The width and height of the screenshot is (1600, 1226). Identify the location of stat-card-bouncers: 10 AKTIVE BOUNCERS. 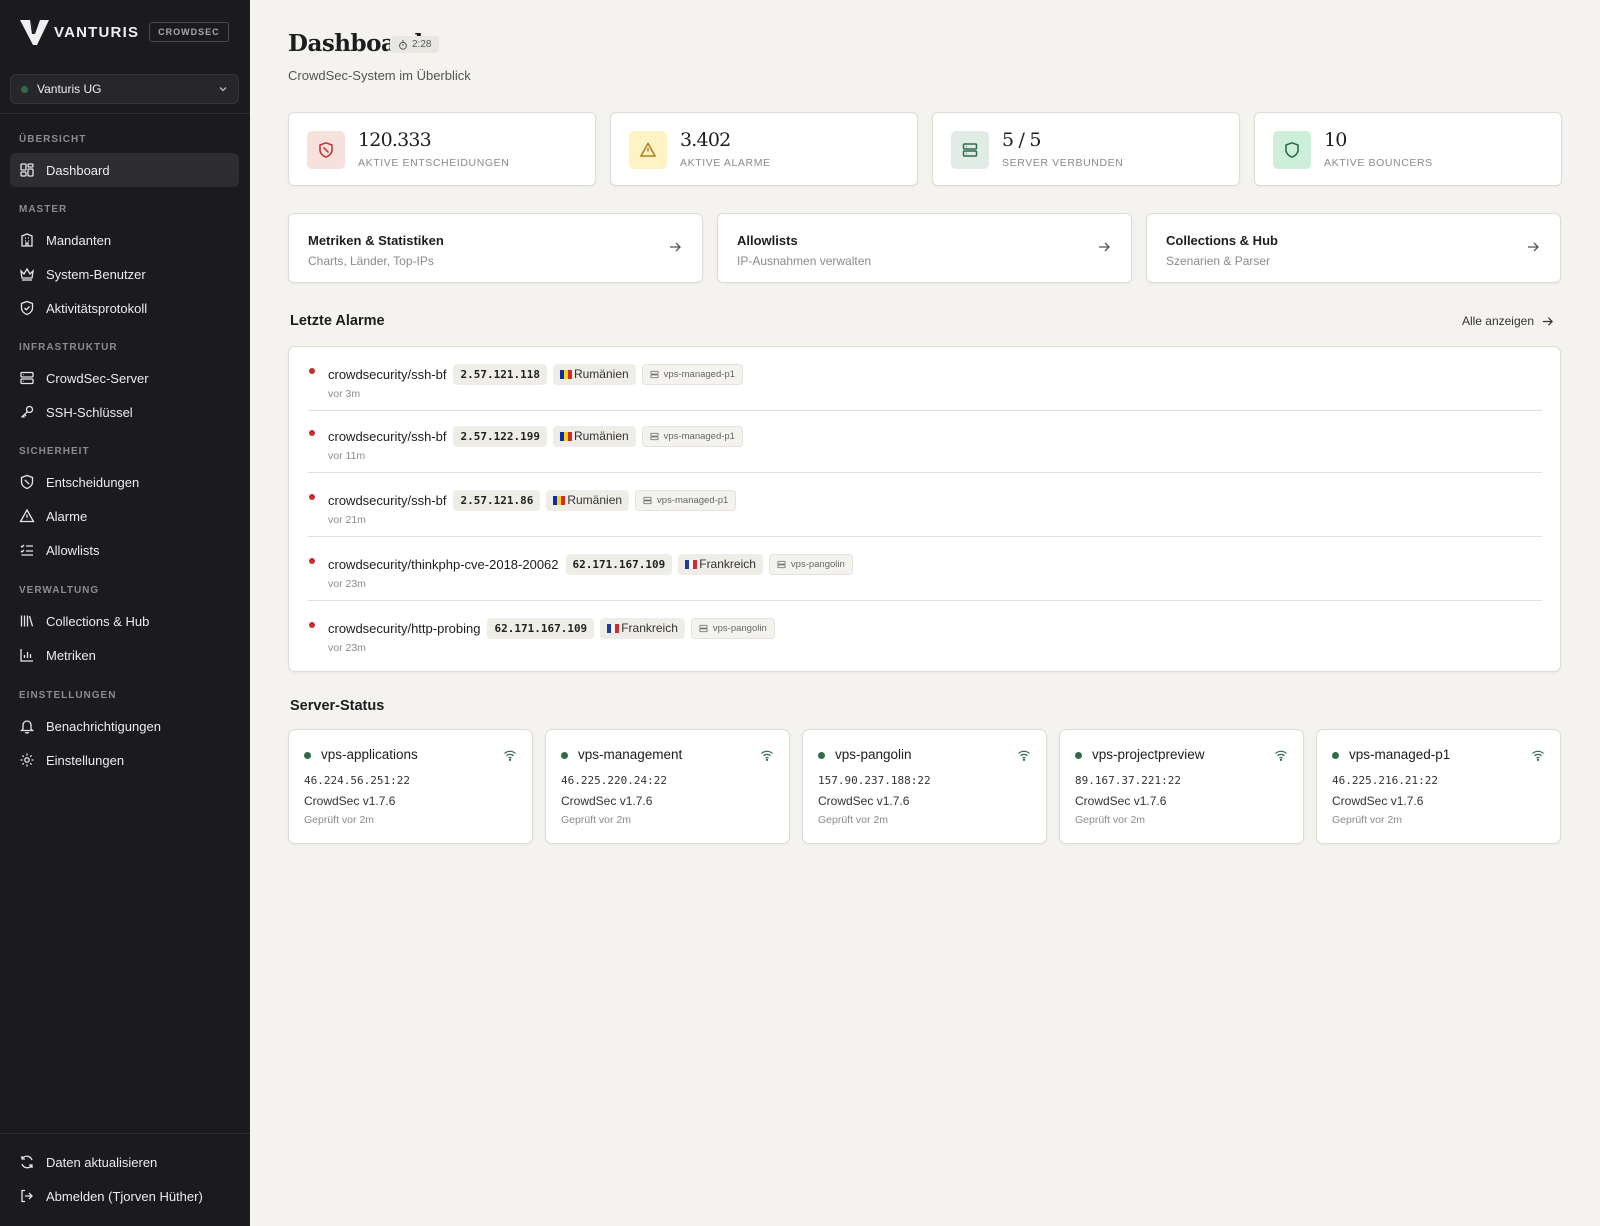
(1408, 149).